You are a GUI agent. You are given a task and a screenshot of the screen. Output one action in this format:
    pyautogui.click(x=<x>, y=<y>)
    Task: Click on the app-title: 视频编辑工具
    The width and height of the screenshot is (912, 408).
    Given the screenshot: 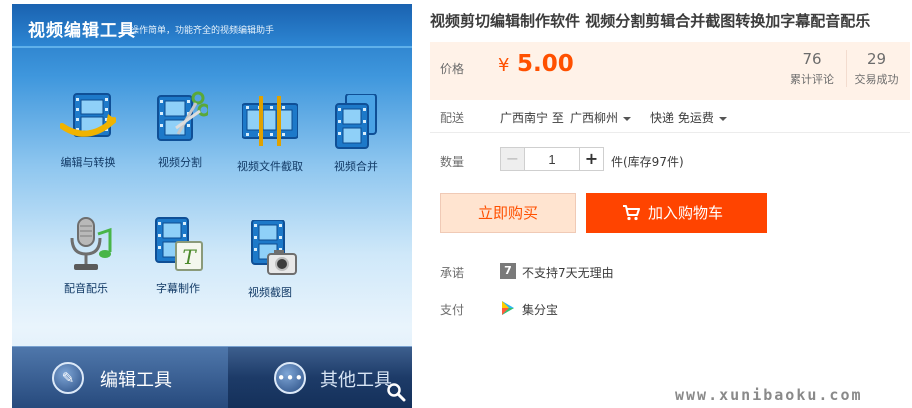 What is the action you would take?
    pyautogui.click(x=82, y=31)
    